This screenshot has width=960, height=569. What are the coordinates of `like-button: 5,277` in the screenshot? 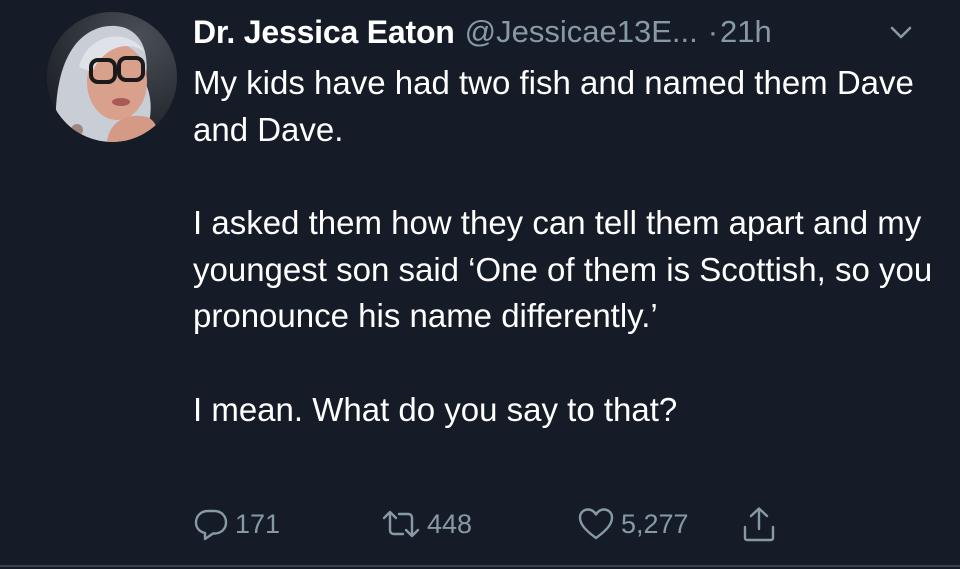 It's located at (633, 524).